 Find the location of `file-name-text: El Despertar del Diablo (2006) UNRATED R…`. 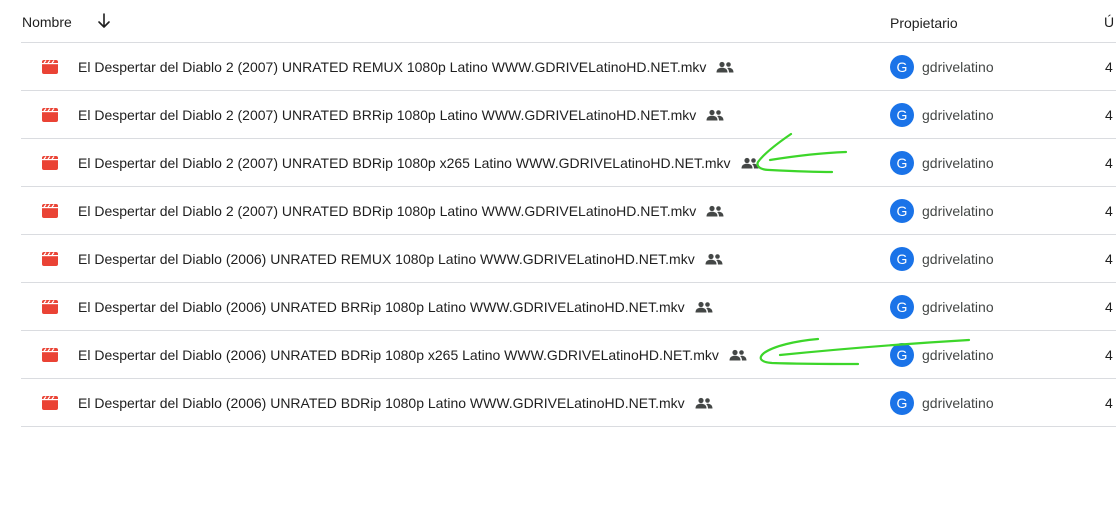

file-name-text: El Despertar del Diablo (2006) UNRATED R… is located at coordinates (386, 259).